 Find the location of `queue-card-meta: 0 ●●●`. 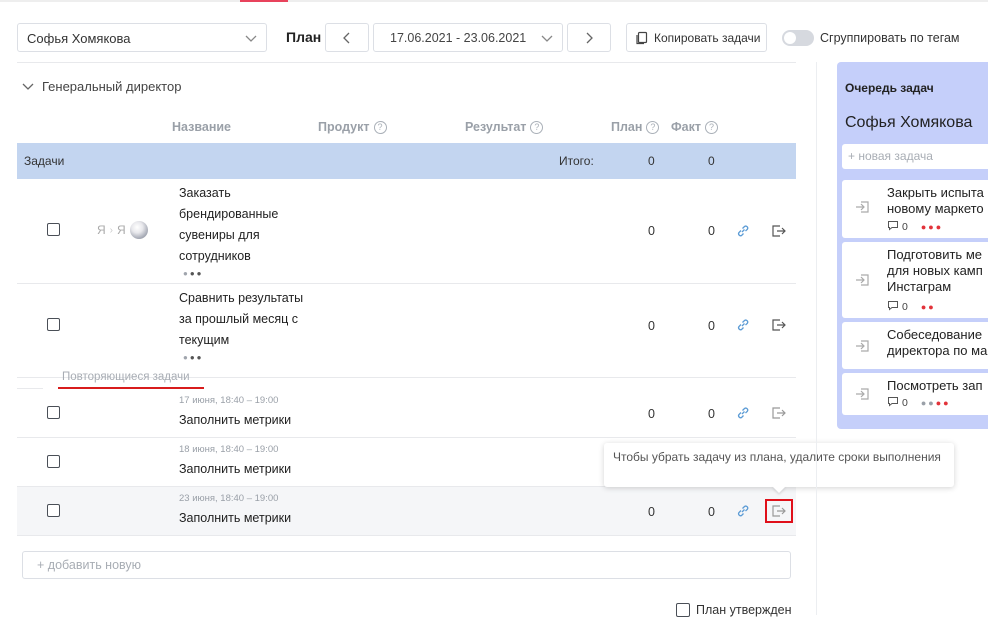

queue-card-meta: 0 ●●● is located at coordinates (915, 227).